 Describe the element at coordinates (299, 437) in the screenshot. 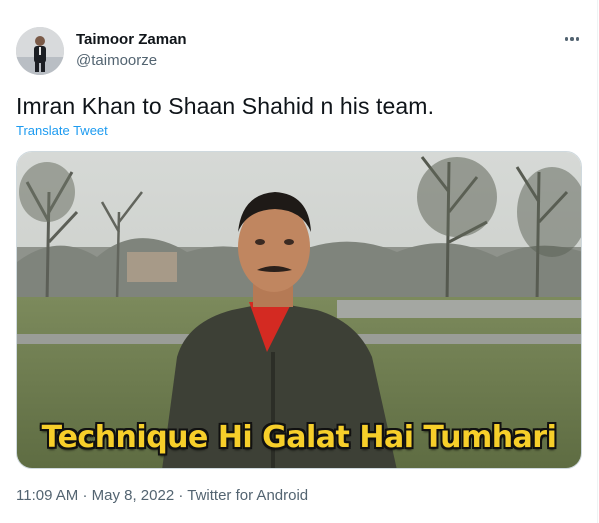

I see `media-caption: Technique Hi Galat Hai Tumhari` at that location.